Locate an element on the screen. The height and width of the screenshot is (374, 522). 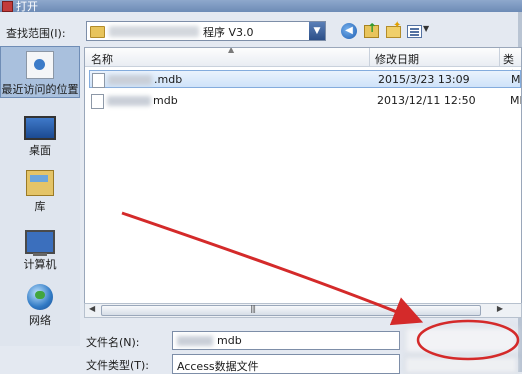
cancel-button is located at coordinates (461, 365).